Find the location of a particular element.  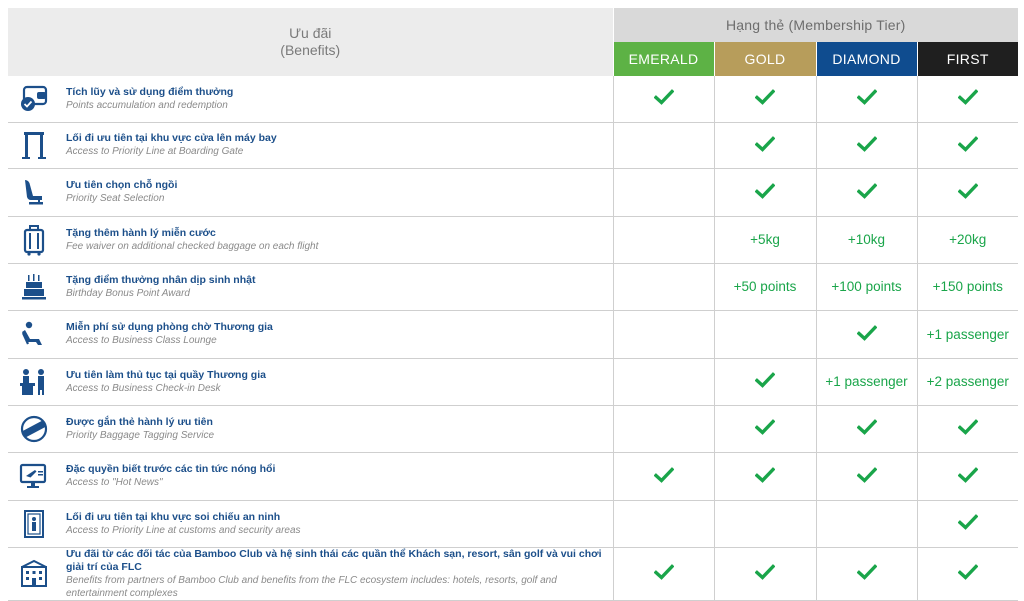

benefit-name-en: Access to Business Class Lounge is located at coordinates (141, 340).